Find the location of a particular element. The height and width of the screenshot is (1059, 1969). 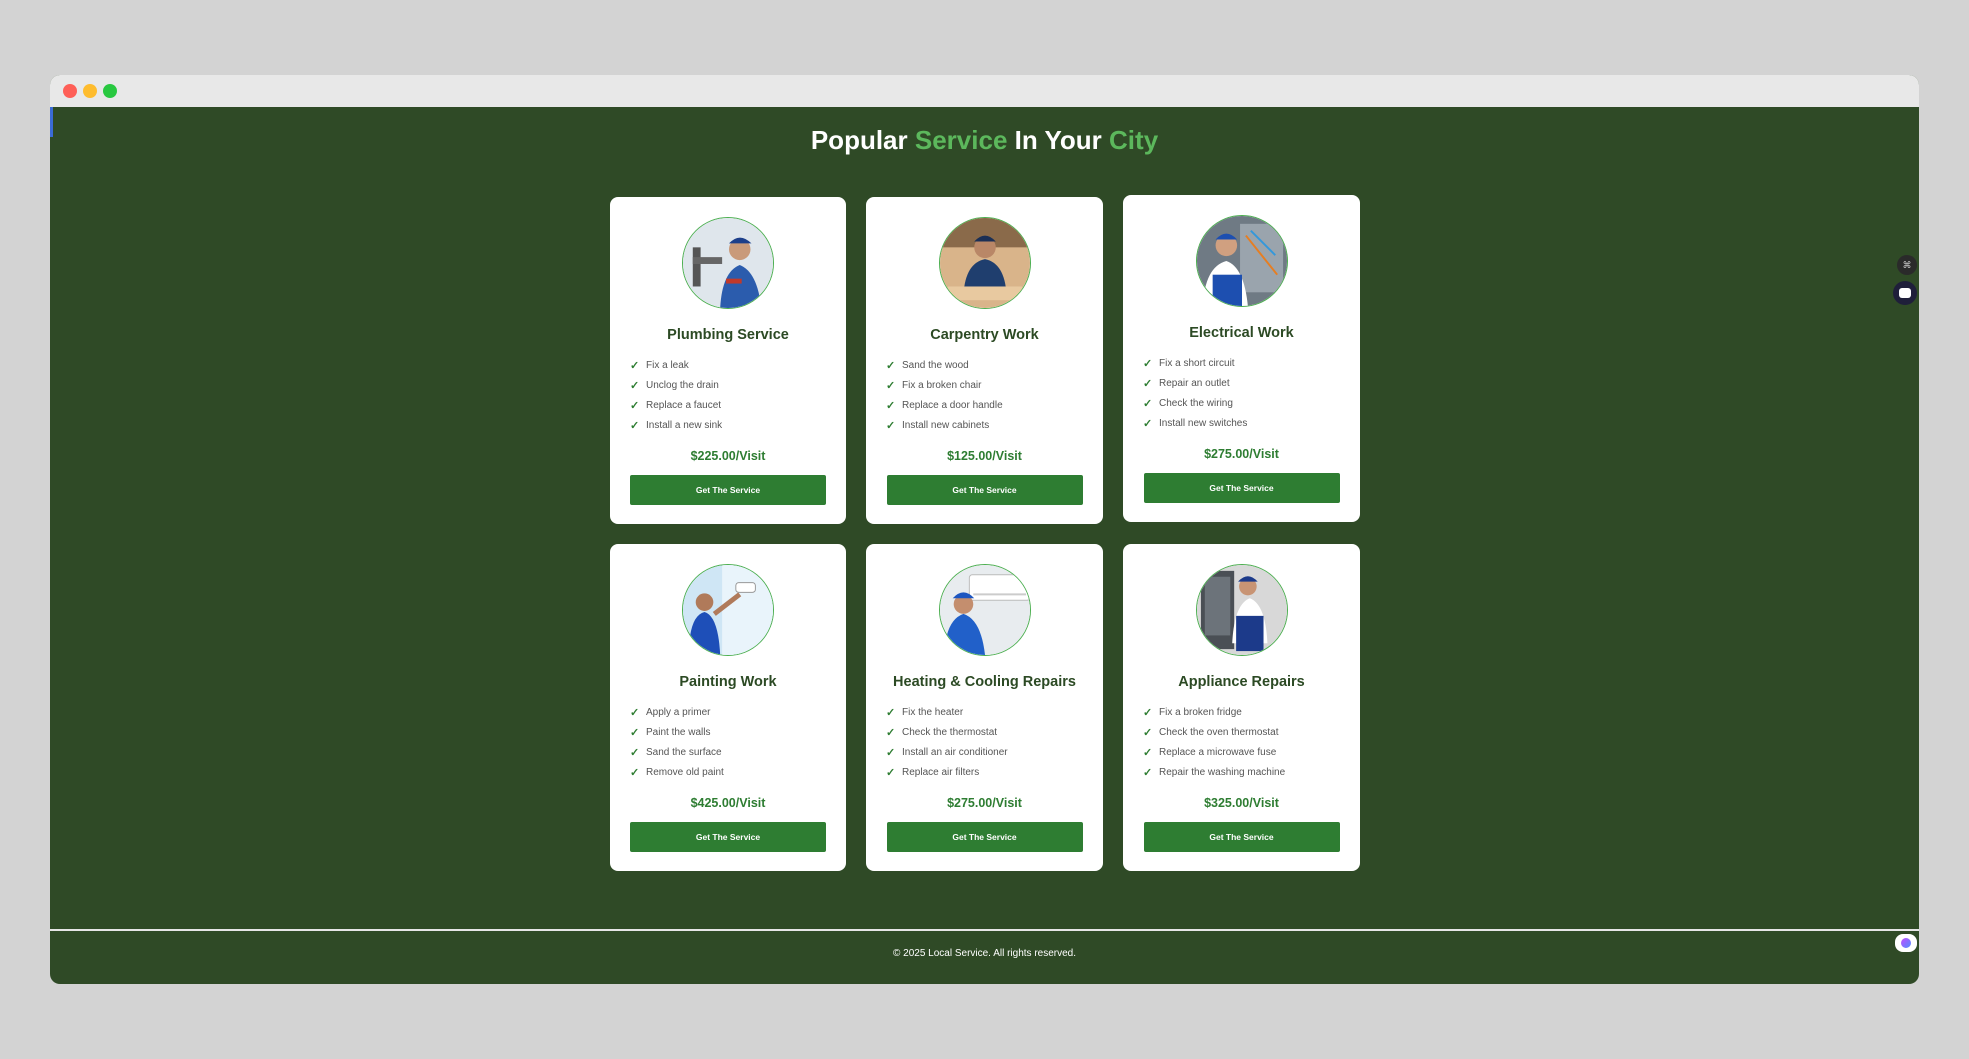

service-title: Carpentry Work is located at coordinates (984, 335).